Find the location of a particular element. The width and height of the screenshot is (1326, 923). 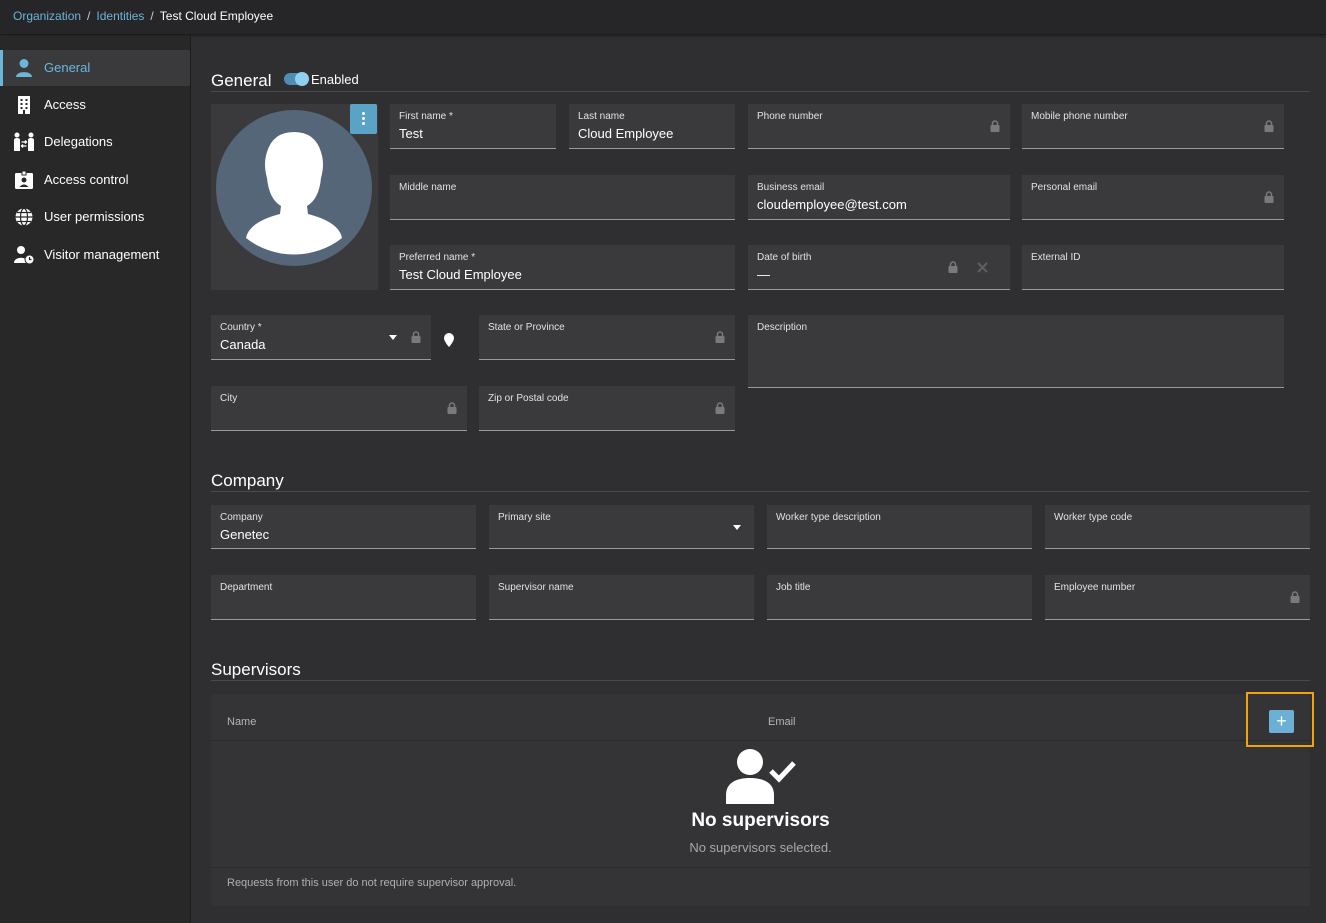

field-label: Department is located at coordinates (246, 587).